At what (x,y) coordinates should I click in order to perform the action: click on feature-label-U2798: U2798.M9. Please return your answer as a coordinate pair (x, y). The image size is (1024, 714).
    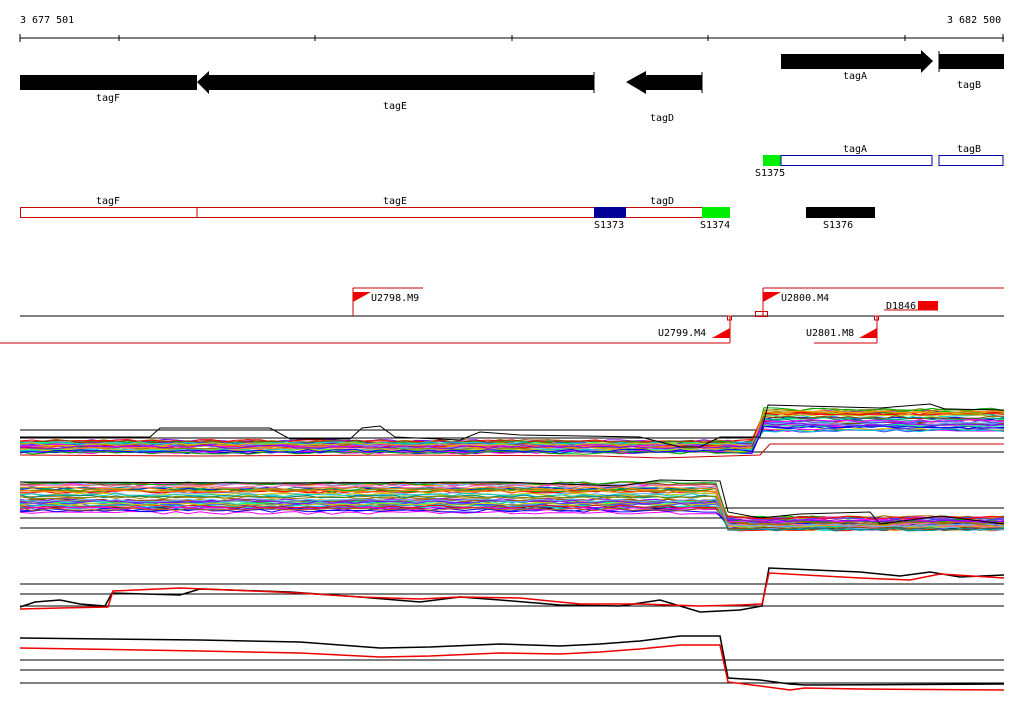
    Looking at the image, I should click on (395, 298).